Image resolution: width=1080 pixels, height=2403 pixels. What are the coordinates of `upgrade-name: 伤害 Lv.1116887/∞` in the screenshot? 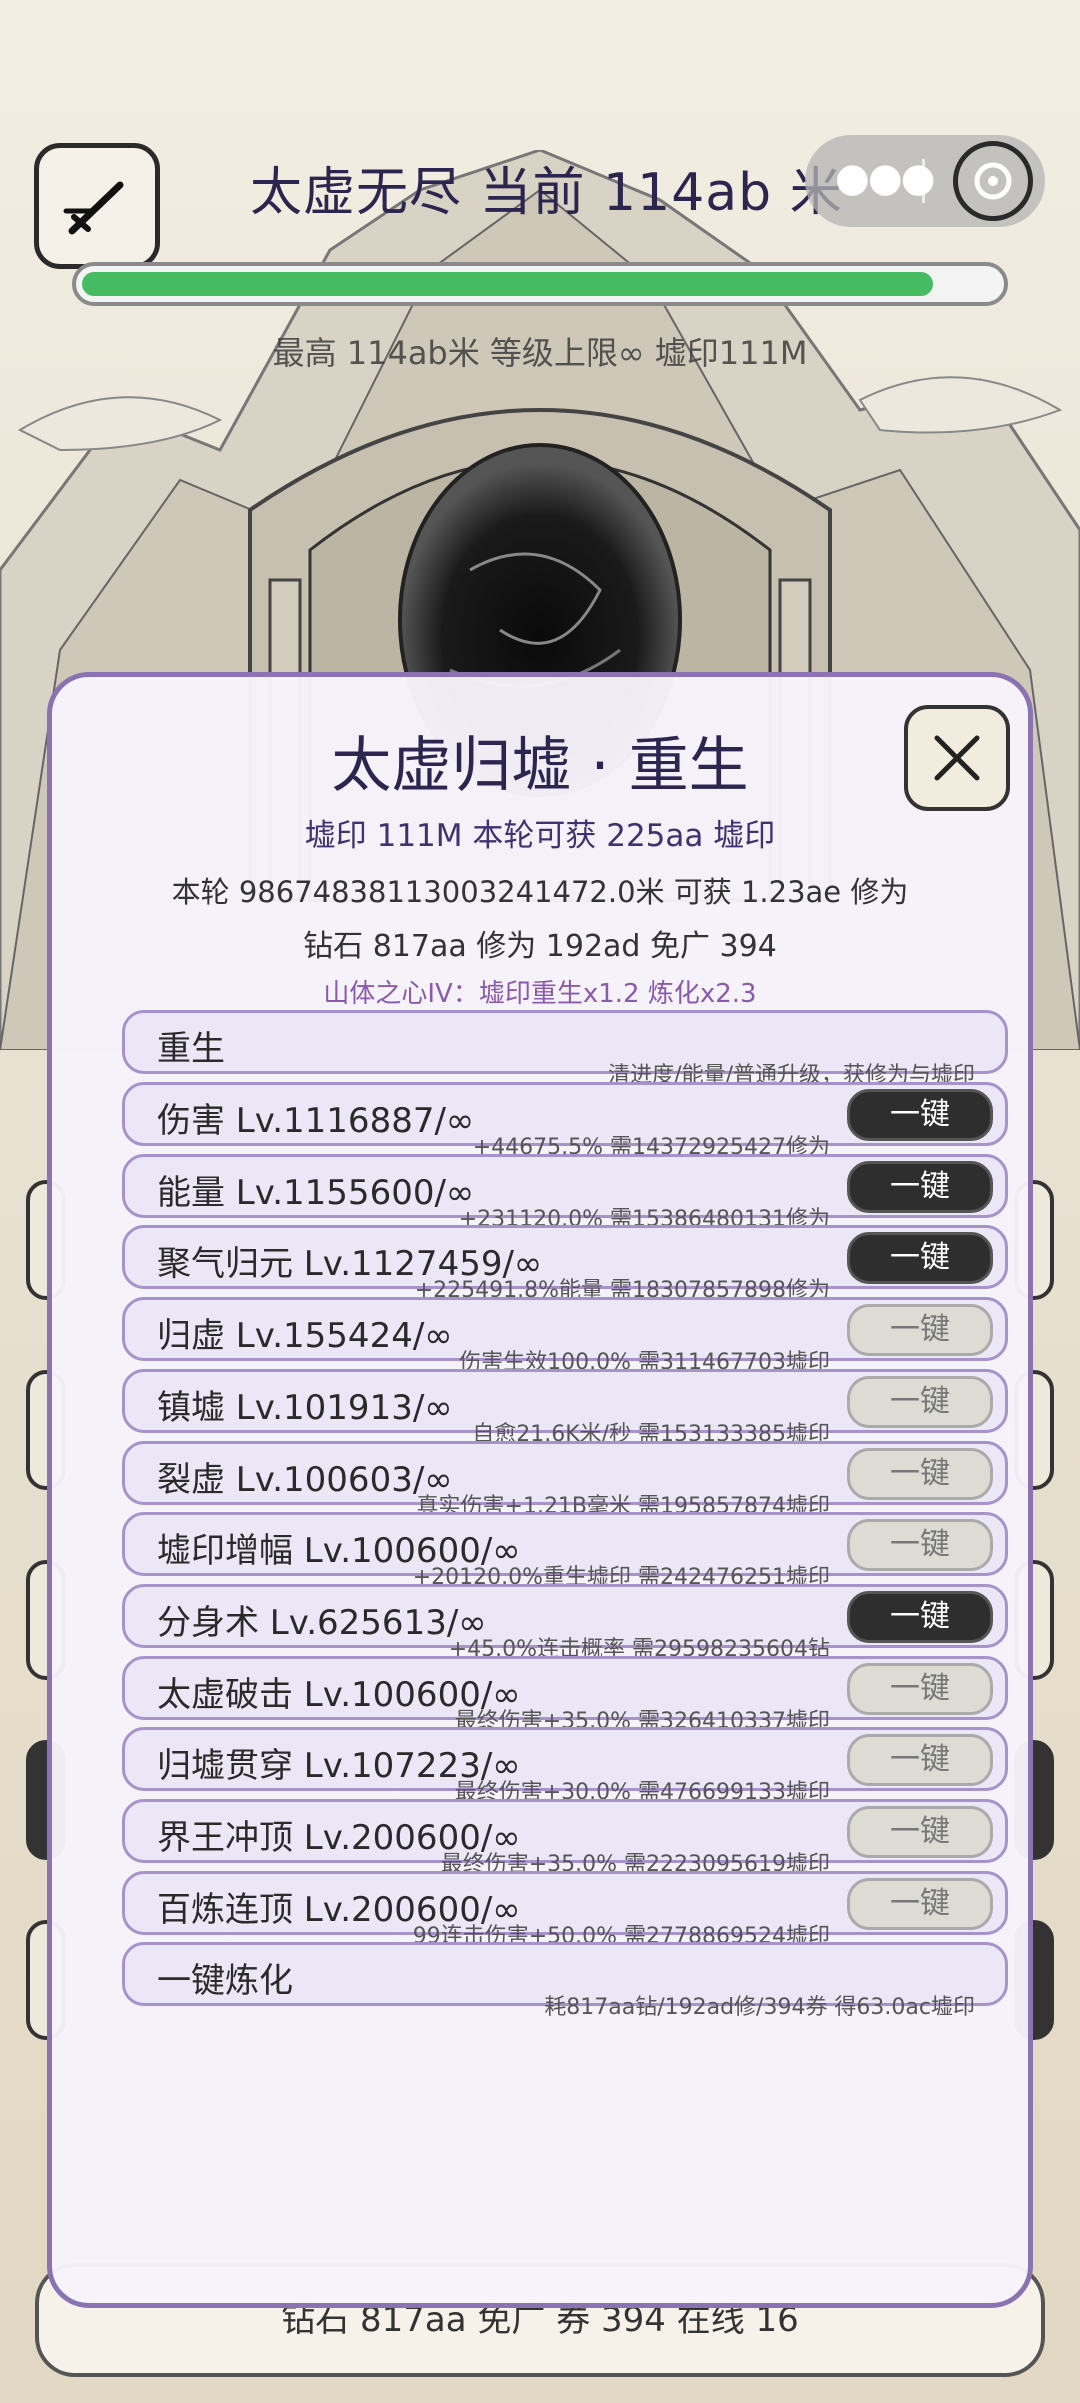 It's located at (316, 1121).